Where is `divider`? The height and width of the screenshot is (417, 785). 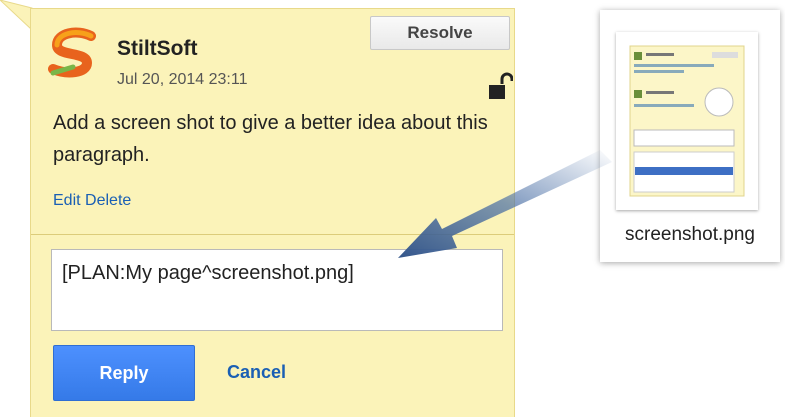 divider is located at coordinates (272, 234).